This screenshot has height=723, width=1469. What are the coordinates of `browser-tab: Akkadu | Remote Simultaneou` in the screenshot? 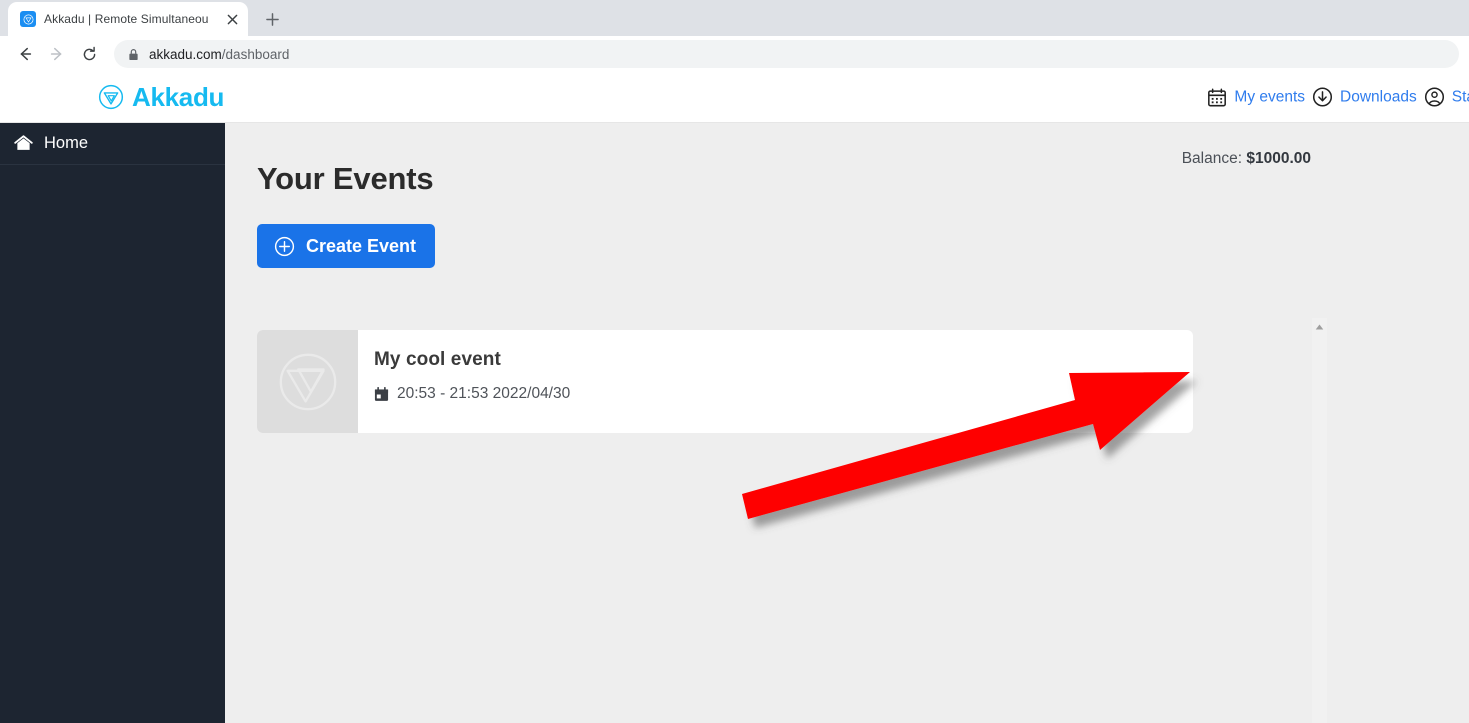 It's located at (128, 19).